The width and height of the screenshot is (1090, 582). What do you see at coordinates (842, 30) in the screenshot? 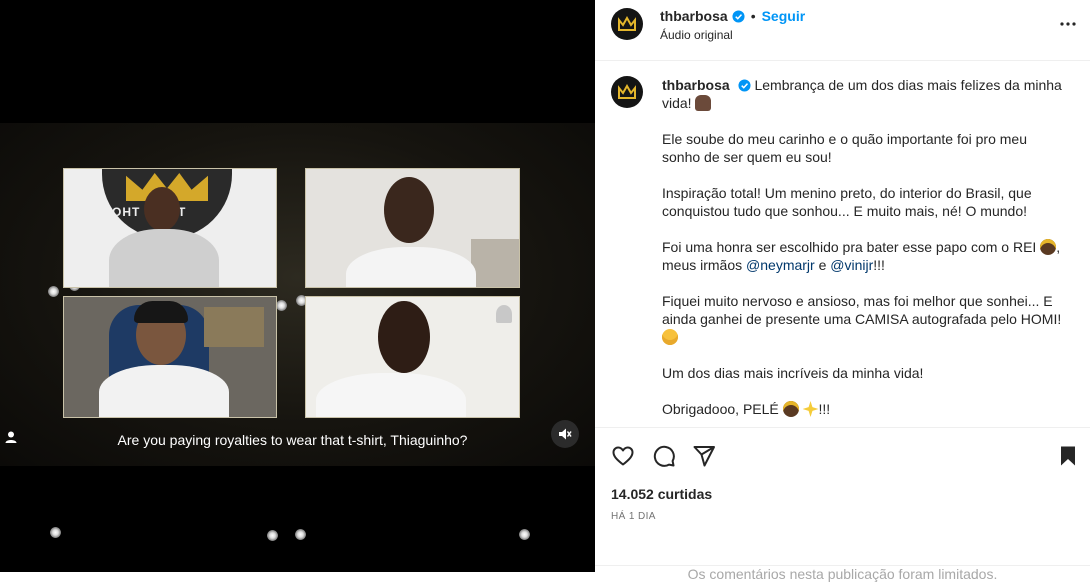
I see `post-header: thbarbosa • Seguir Áudio original` at bounding box center [842, 30].